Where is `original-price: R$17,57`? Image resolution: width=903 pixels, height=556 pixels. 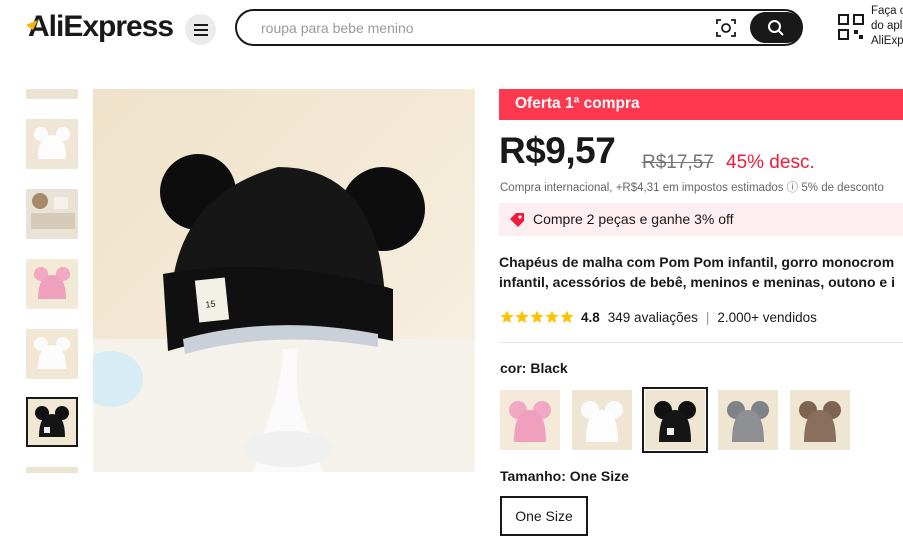
original-price: R$17,57 is located at coordinates (678, 162).